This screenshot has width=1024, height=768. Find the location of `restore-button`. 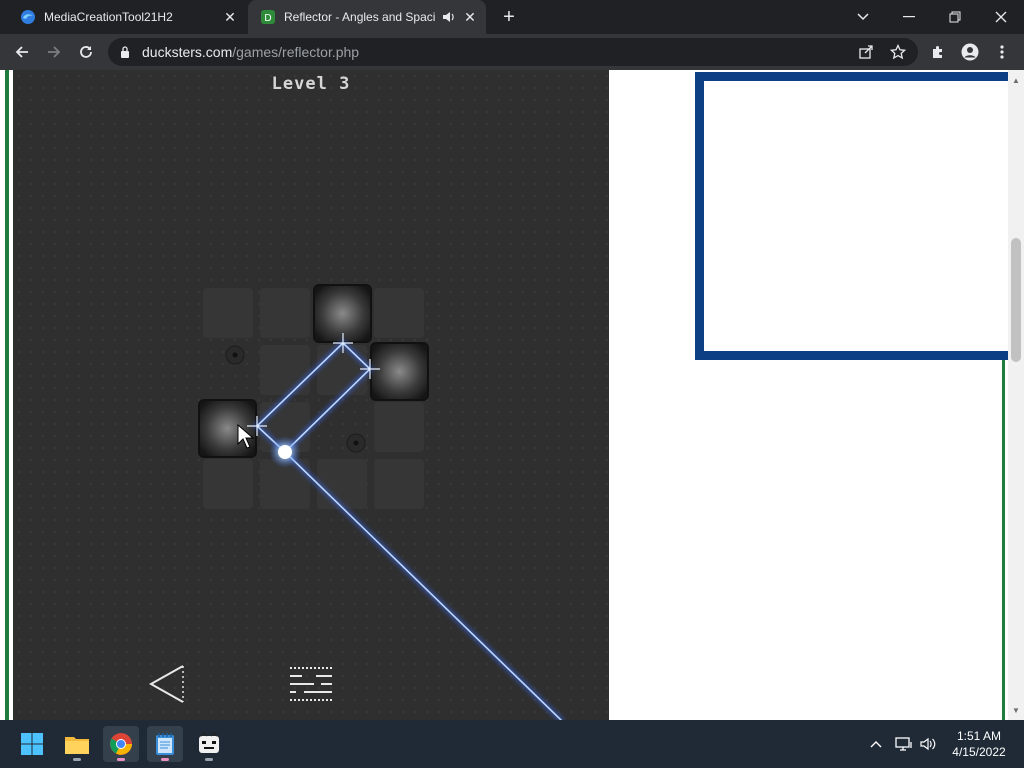

restore-button is located at coordinates (955, 17).